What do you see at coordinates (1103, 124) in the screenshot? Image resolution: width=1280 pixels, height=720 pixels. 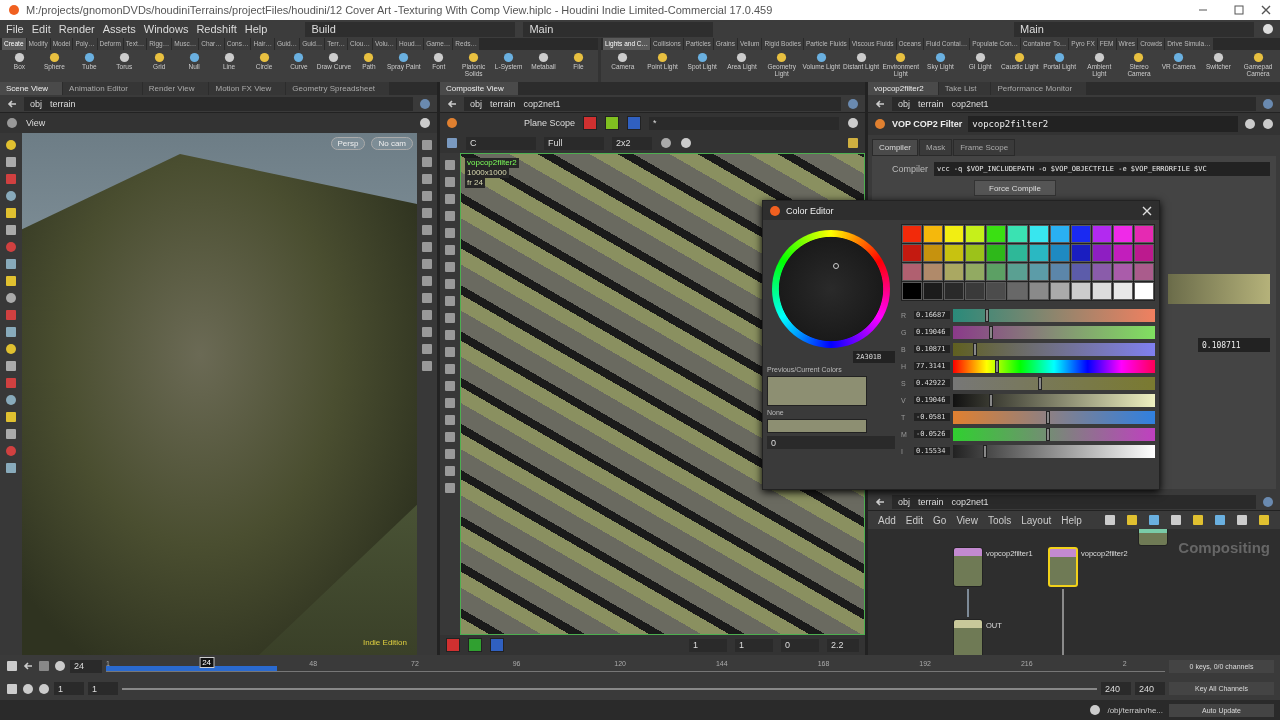 I see `node-name-field: vopcop2filter2` at bounding box center [1103, 124].